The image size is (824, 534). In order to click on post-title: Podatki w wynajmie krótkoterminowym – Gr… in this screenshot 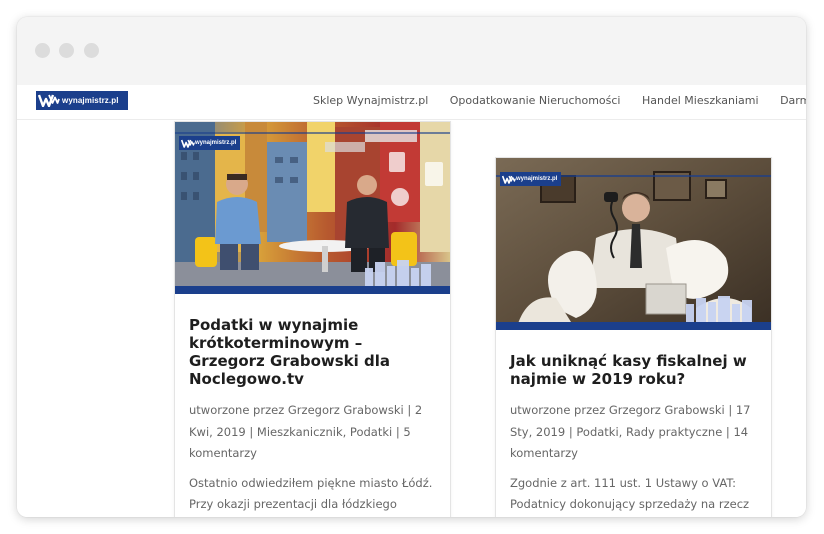, I will do `click(312, 352)`.